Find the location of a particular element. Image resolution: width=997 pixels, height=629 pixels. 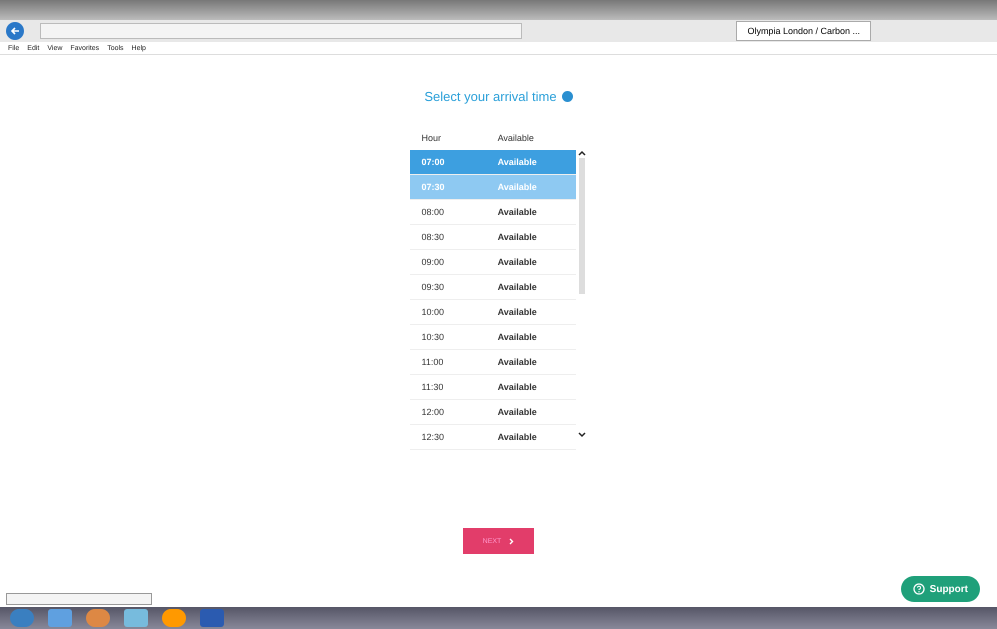

time-slot-row: 11:30 Available is located at coordinates (493, 387).